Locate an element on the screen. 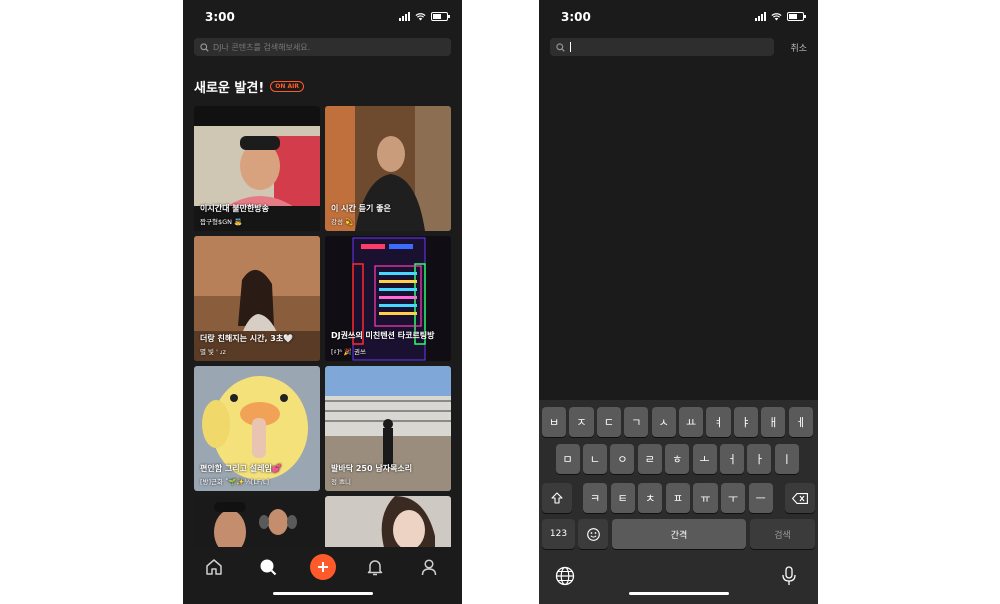 The width and height of the screenshot is (1000, 604). bell-icon is located at coordinates (375, 568).